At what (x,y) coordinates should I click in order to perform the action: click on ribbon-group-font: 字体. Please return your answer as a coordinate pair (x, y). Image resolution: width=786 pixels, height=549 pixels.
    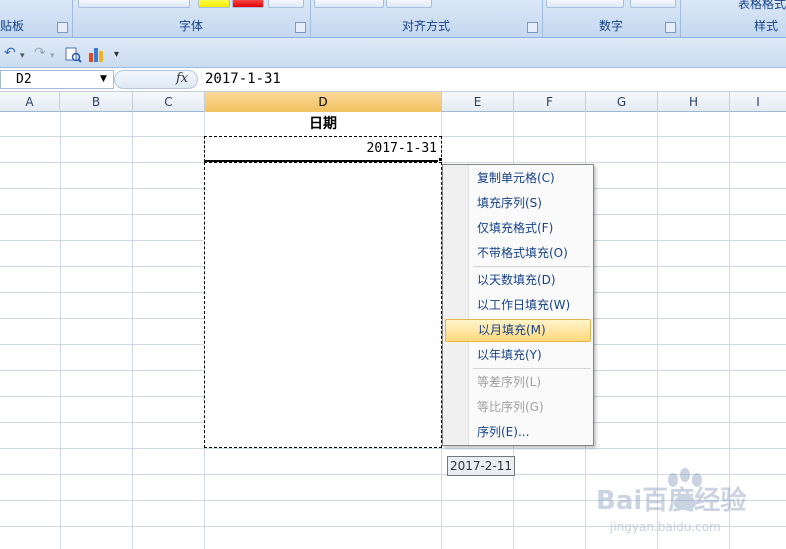
    Looking at the image, I should click on (191, 18).